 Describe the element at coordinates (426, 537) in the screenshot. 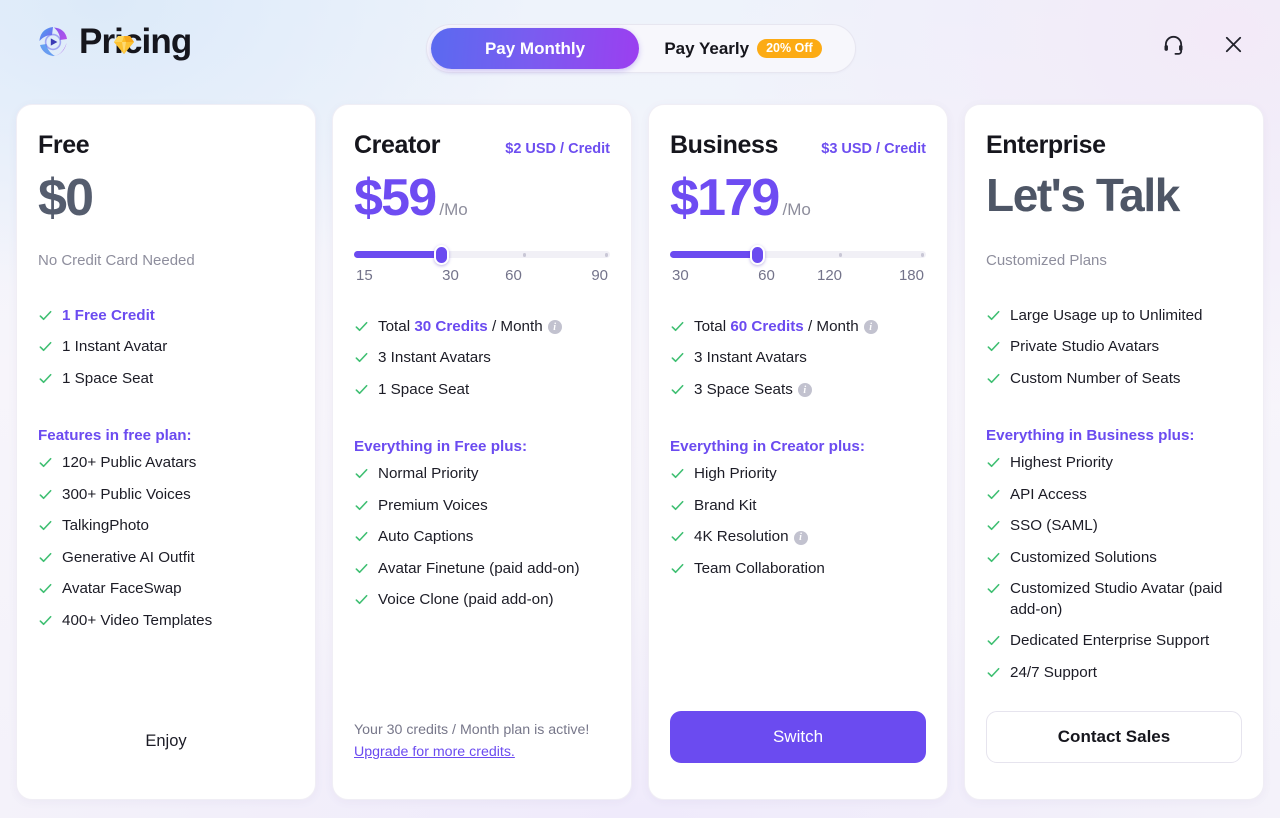

I see `plan-feature-label: Auto Captions` at that location.